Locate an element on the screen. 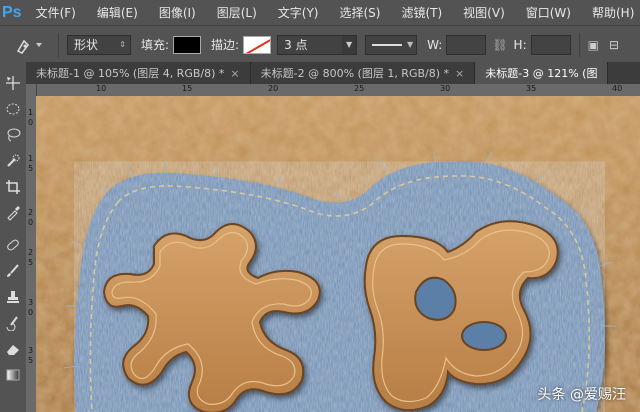  tab-label: 未标题-3 @ 121% (图 is located at coordinates (541, 73).